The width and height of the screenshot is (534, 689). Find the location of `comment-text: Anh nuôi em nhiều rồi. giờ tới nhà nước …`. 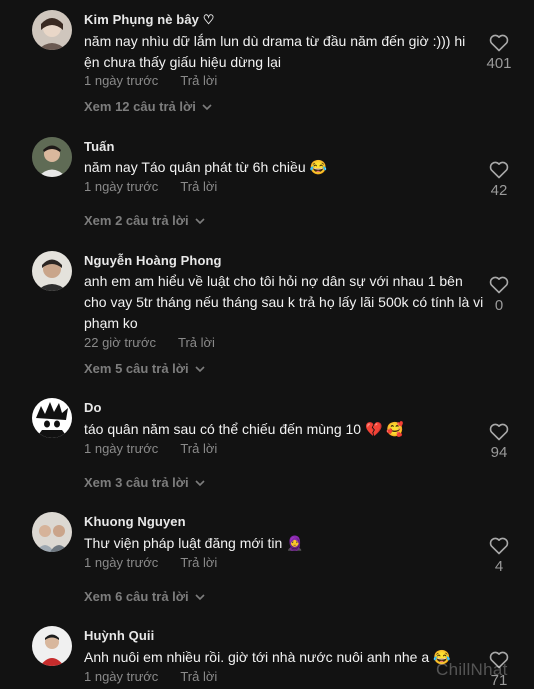

comment-text: Anh nuôi em nhiều rồi. giờ tới nhà nước … is located at coordinates (267, 657).